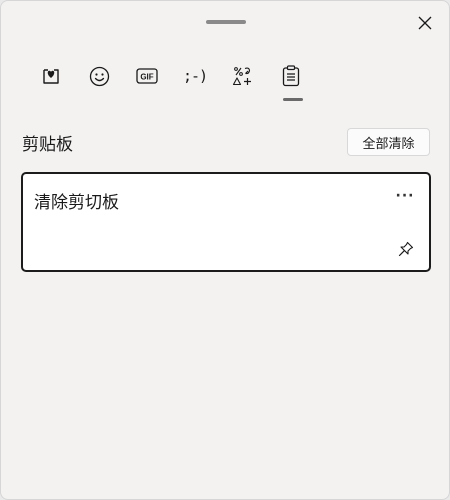 The width and height of the screenshot is (450, 500). I want to click on clipboard-title: 剪贴板, so click(47, 145).